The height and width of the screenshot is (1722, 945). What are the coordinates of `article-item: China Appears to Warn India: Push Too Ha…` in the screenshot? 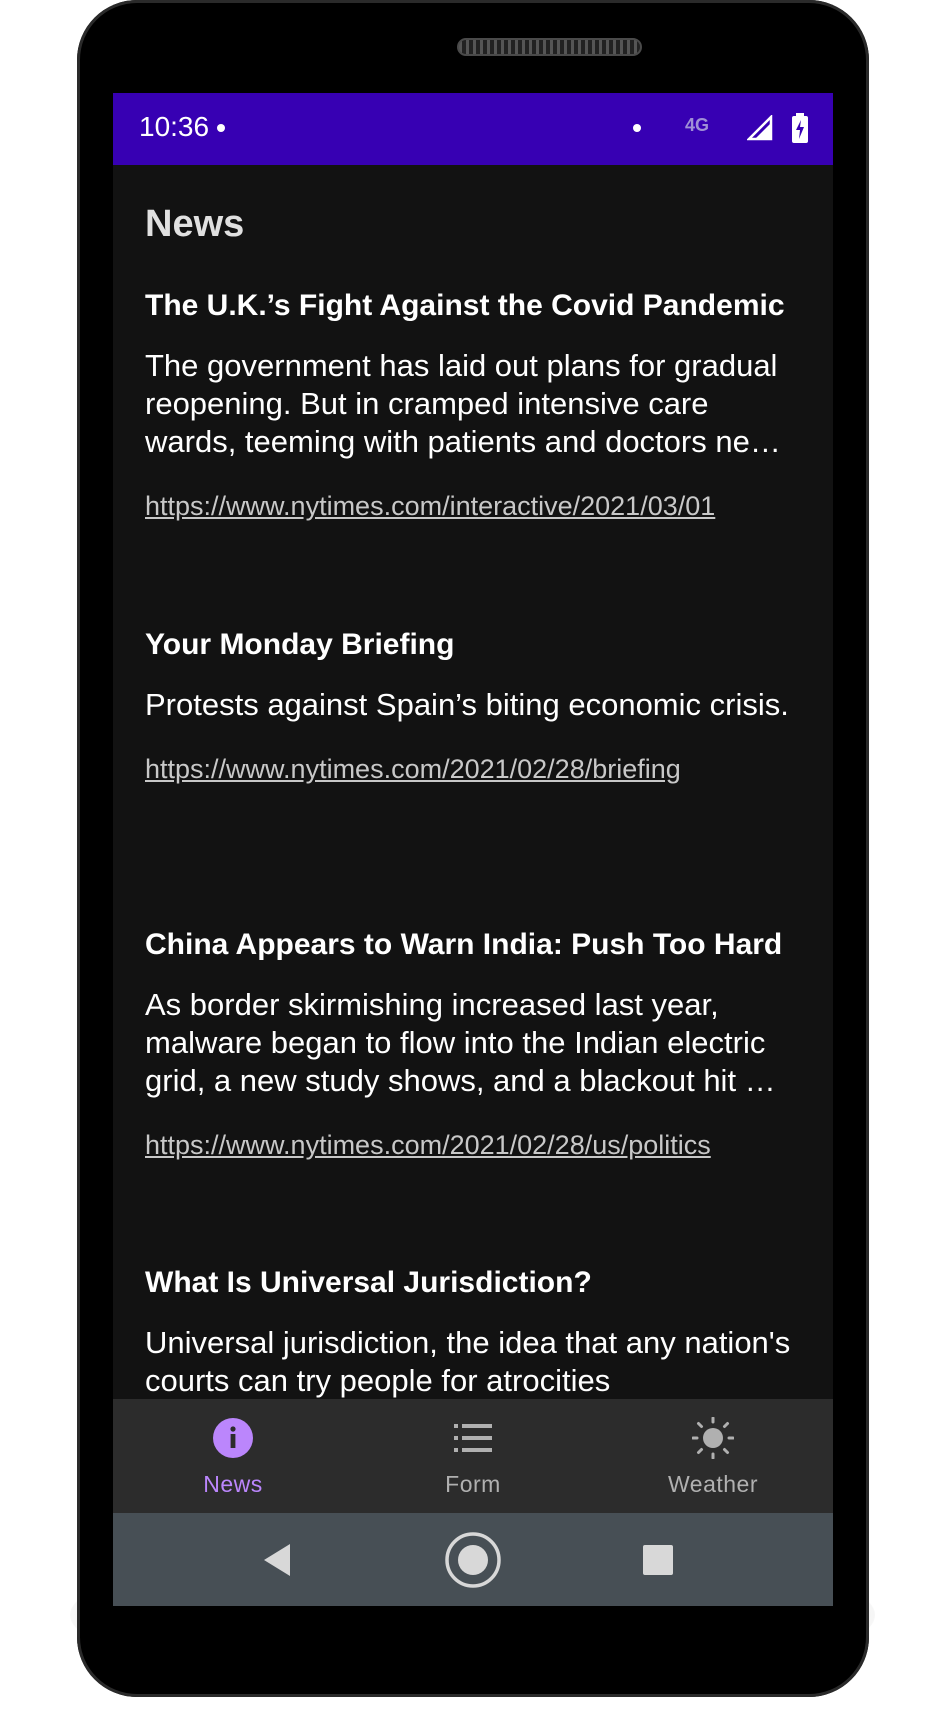 It's located at (475, 1044).